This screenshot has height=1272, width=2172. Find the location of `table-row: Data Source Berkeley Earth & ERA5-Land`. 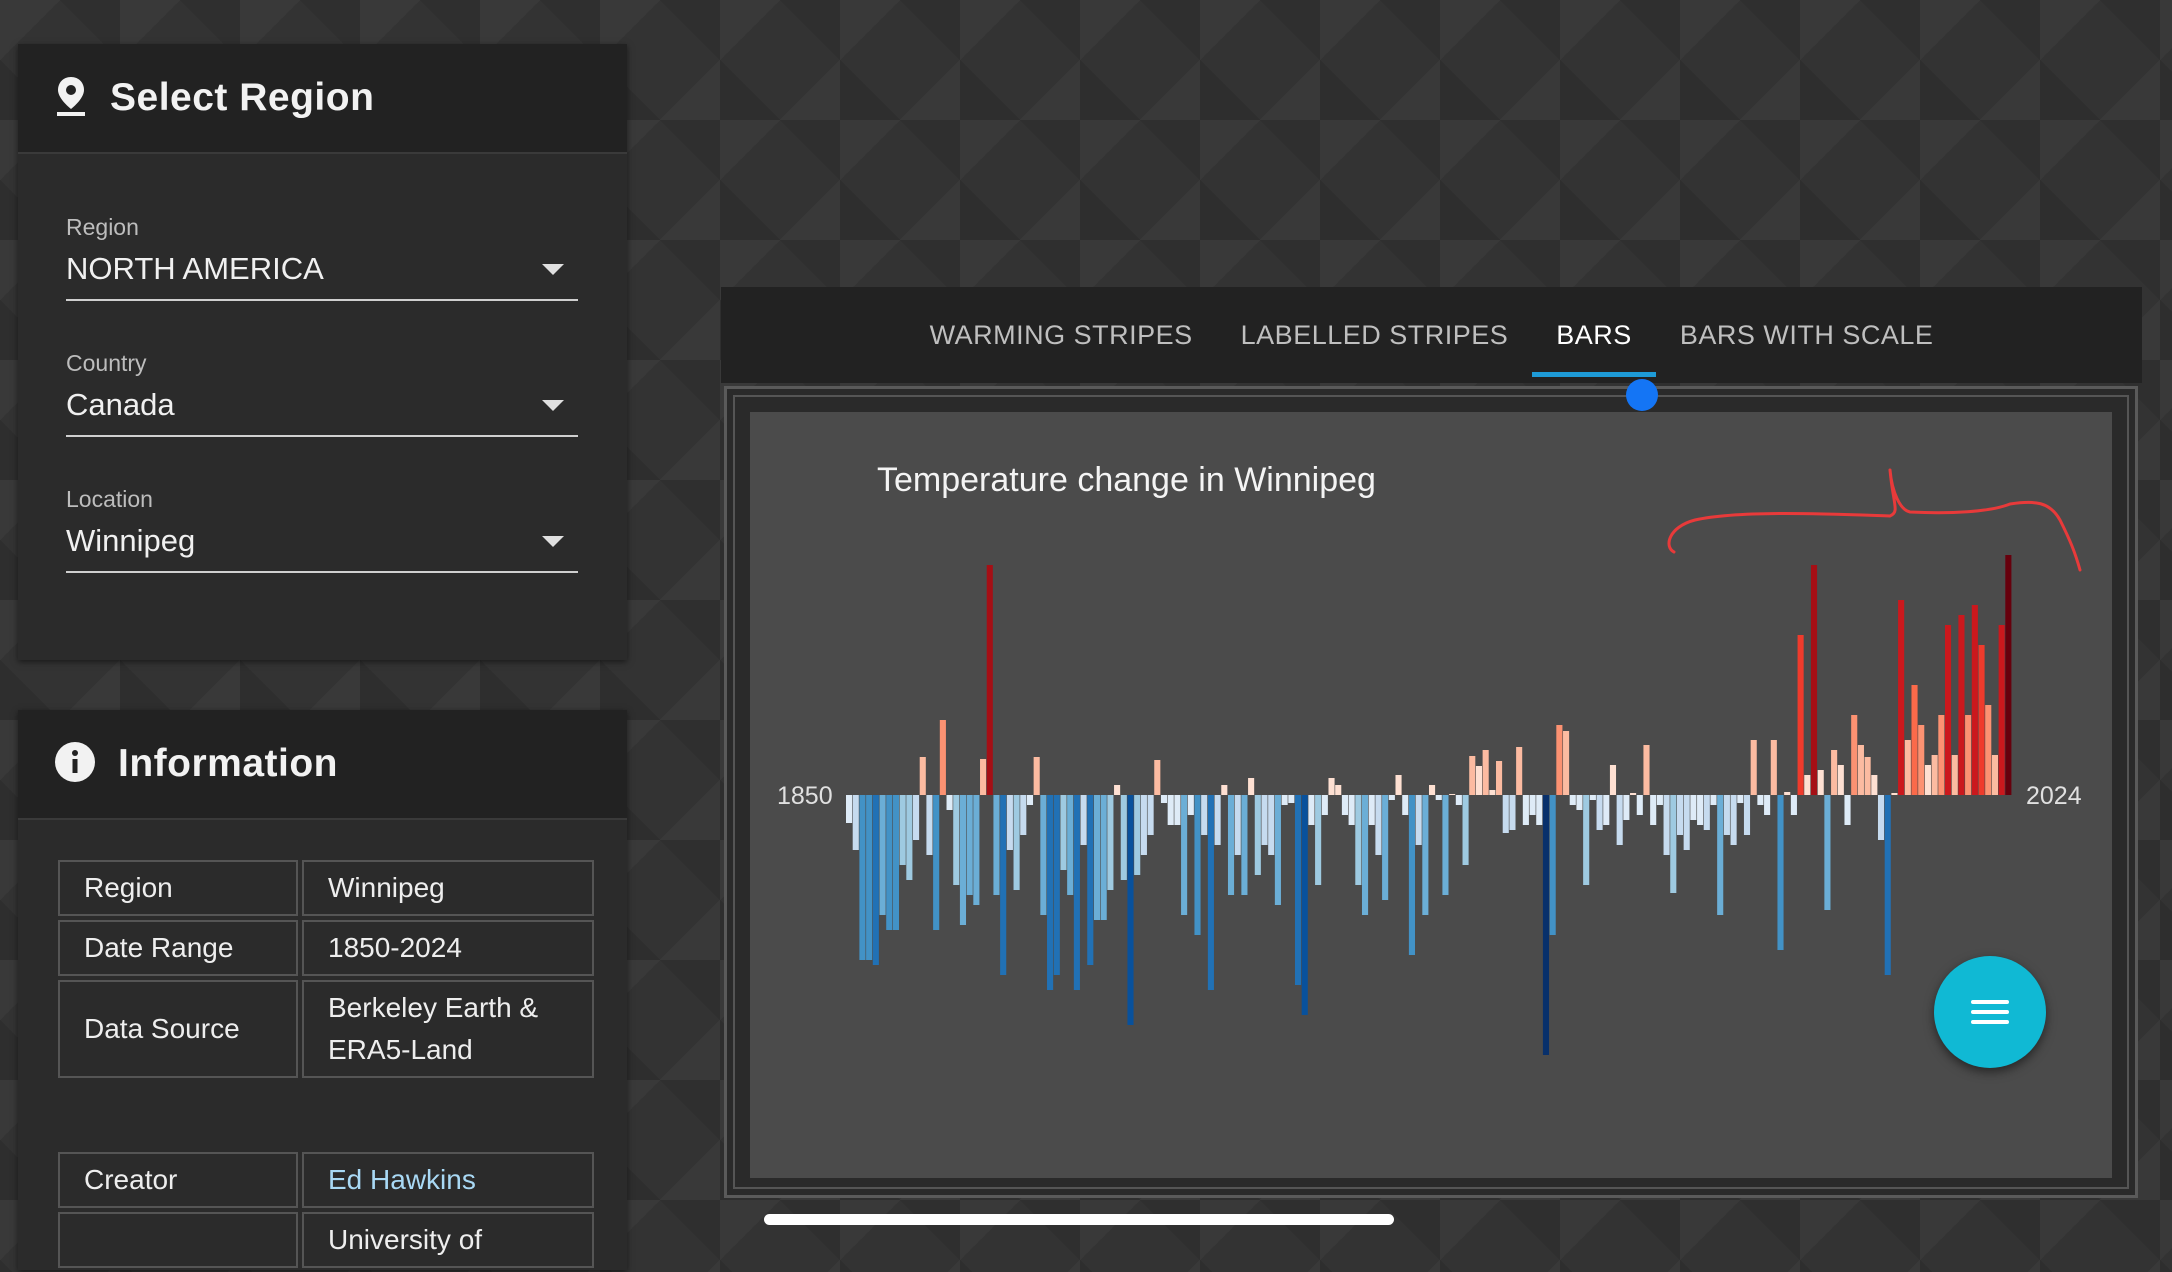

table-row: Data Source Berkeley Earth & ERA5-Land is located at coordinates (326, 1029).